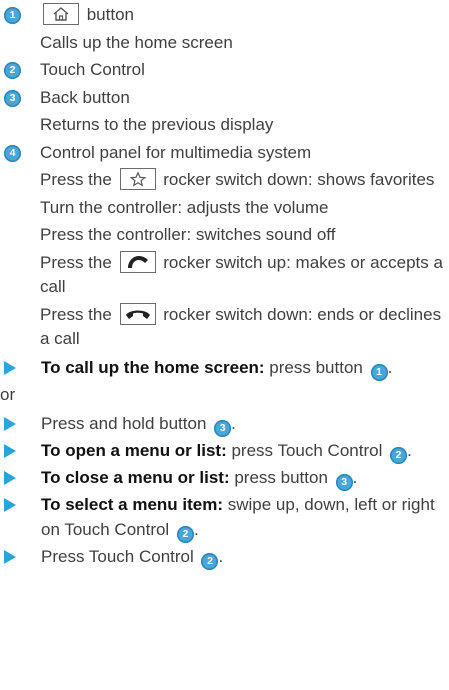  Describe the element at coordinates (61, 14) in the screenshot. I see `home-key-icon` at that location.